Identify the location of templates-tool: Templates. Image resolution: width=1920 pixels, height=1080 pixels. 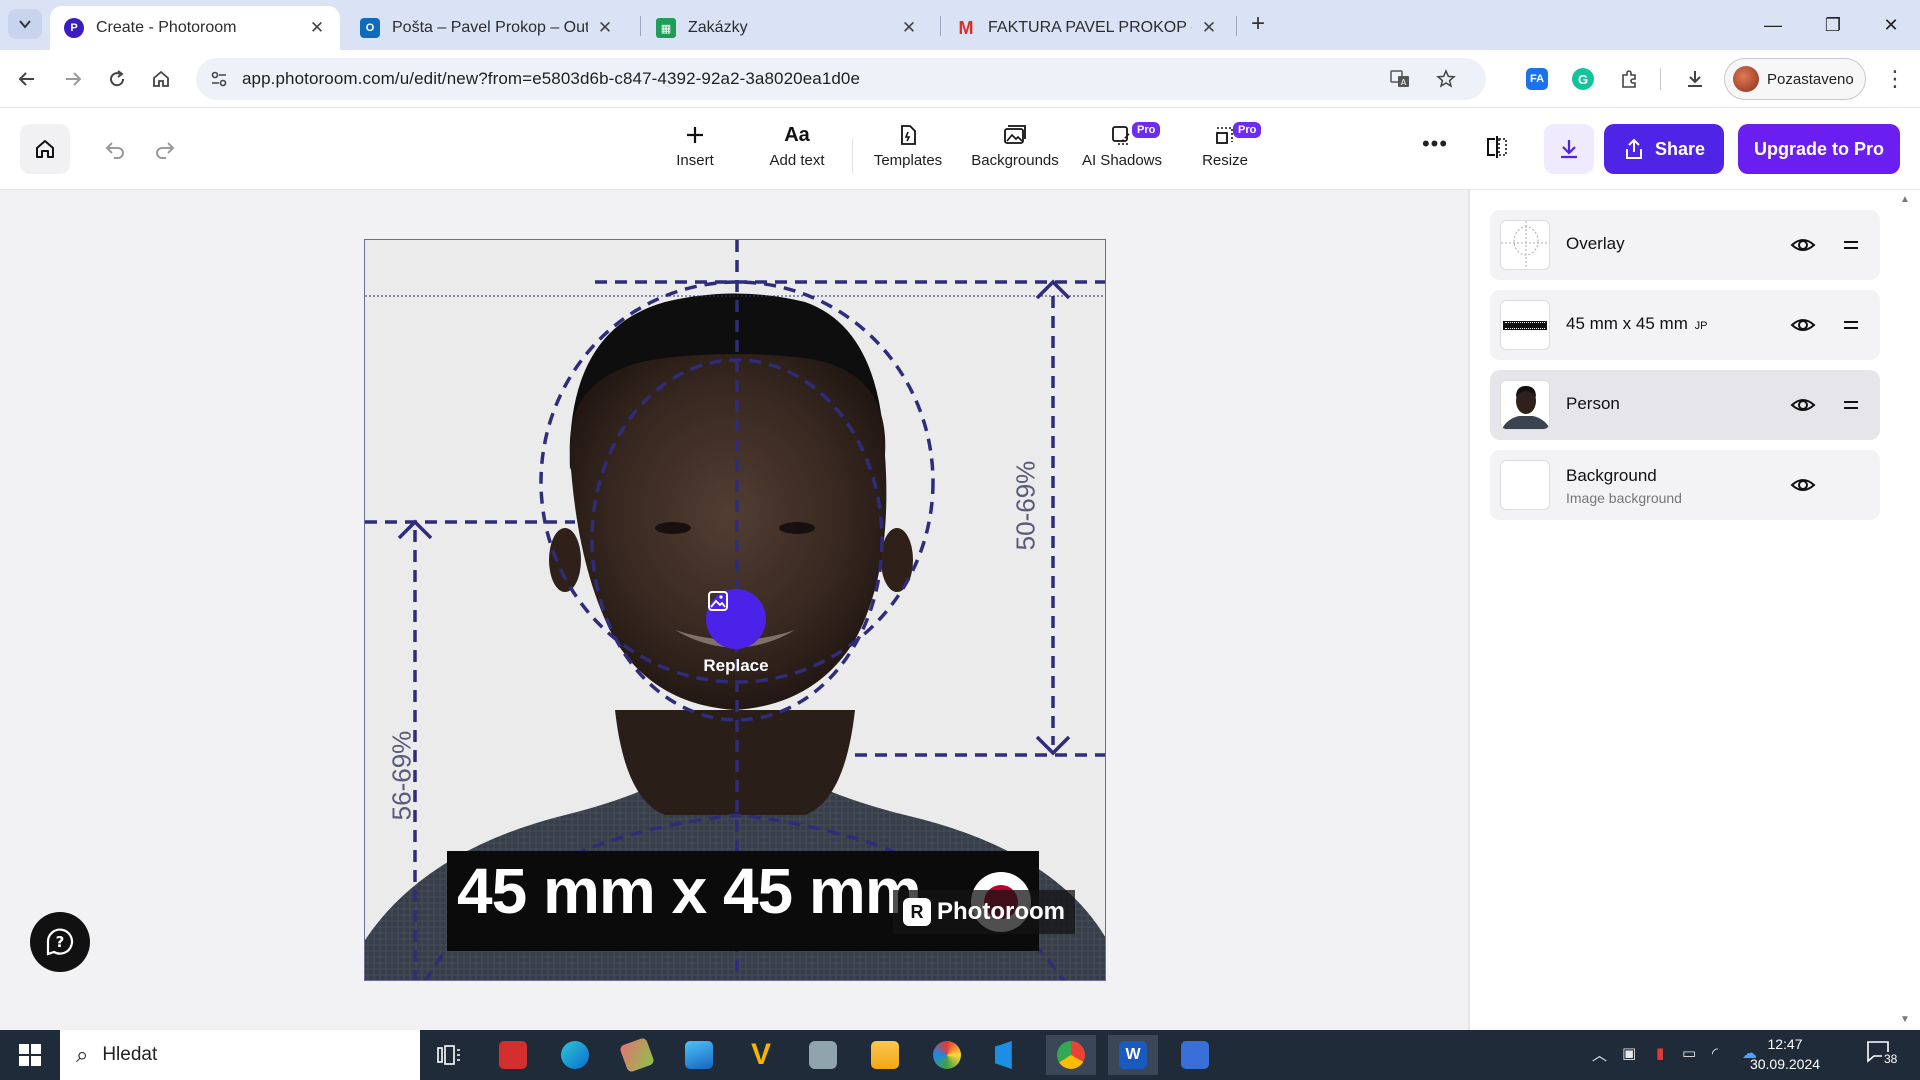
(908, 150).